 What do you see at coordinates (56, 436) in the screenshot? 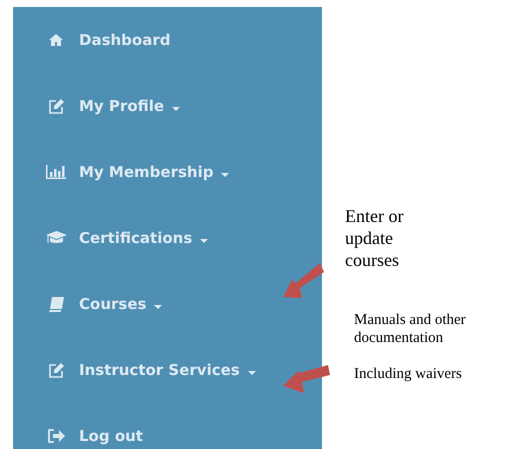
I see `sign-out-icon` at bounding box center [56, 436].